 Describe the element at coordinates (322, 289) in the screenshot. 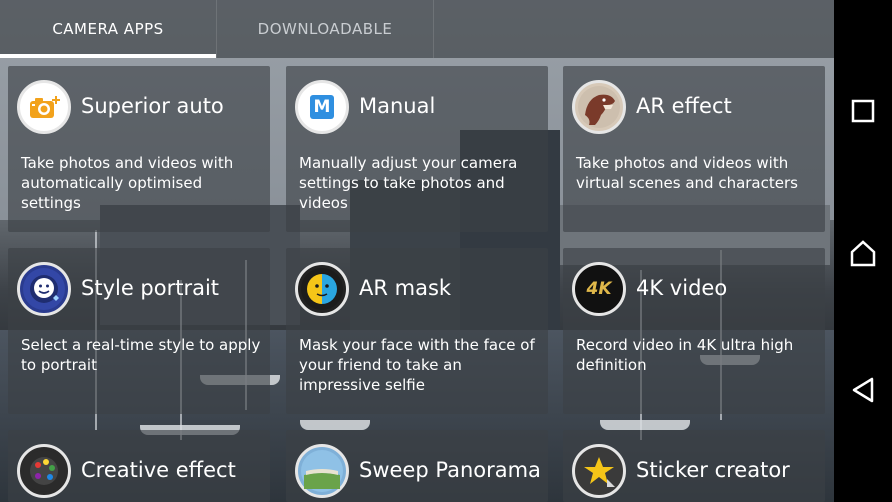

I see `mask-face-icon` at that location.